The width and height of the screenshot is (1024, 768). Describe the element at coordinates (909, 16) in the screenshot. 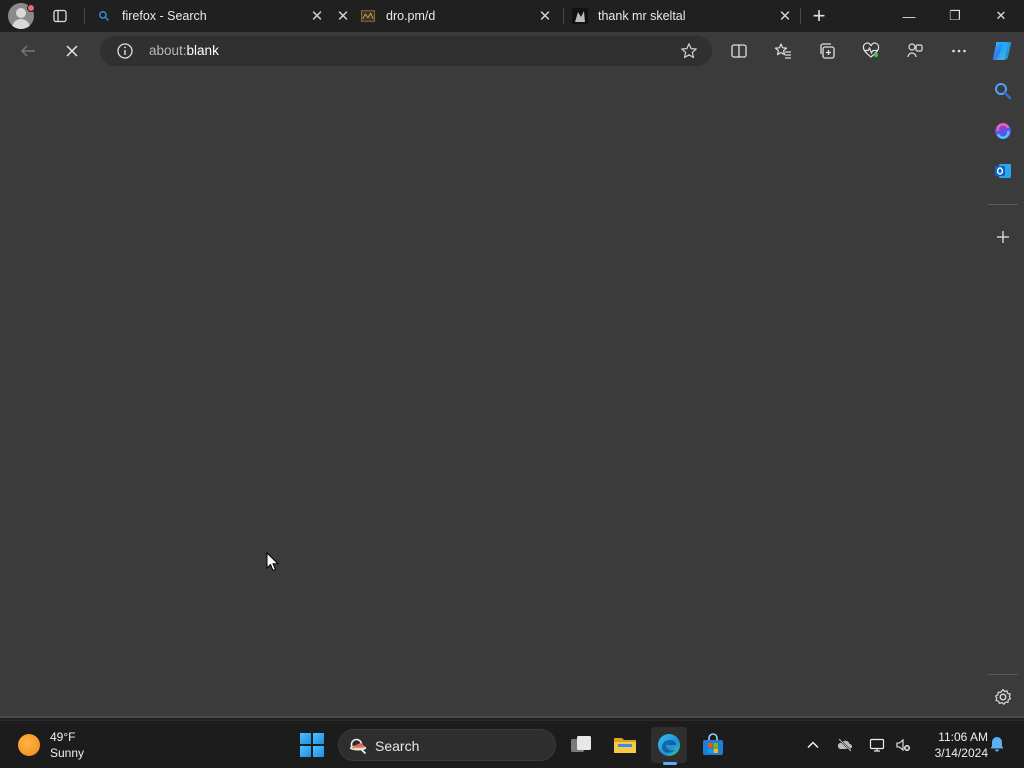

I see `minimize-button: —` at that location.